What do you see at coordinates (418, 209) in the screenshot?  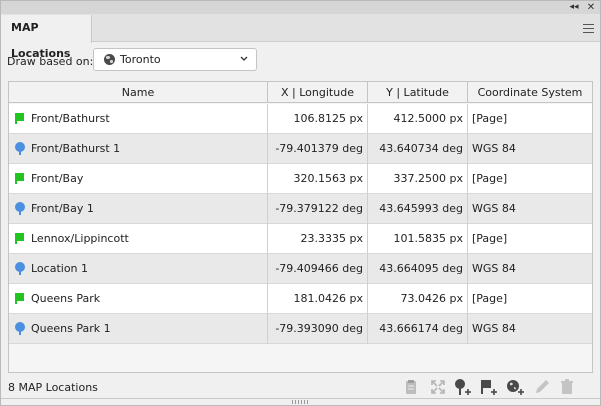 I see `cell-y-latitude: 43.645993 deg` at bounding box center [418, 209].